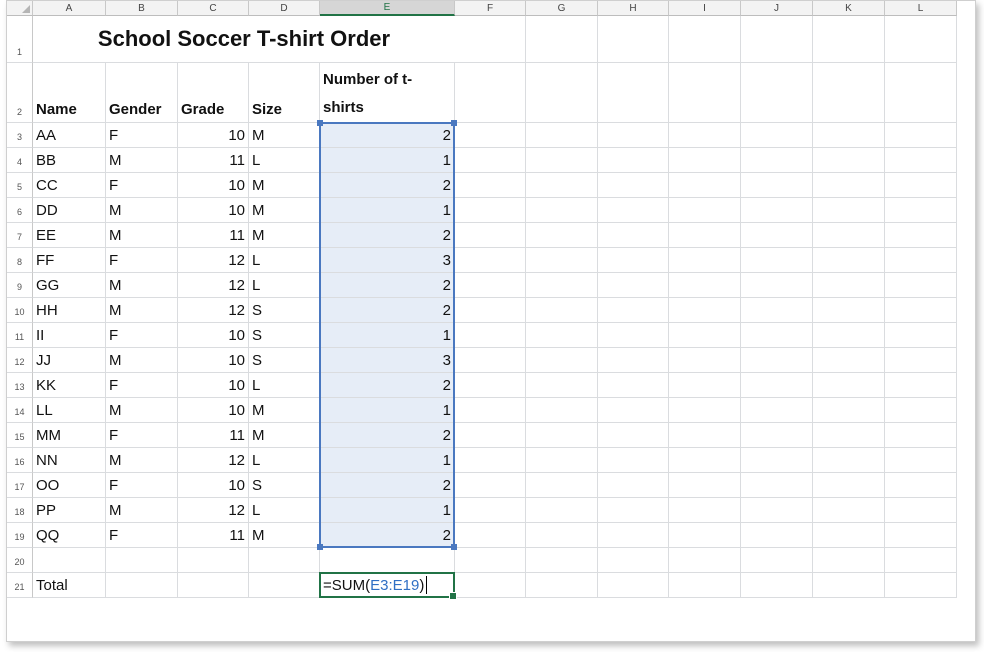 This screenshot has height=652, width=984. Describe the element at coordinates (490, 8) in the screenshot. I see `column-header-f: F` at that location.